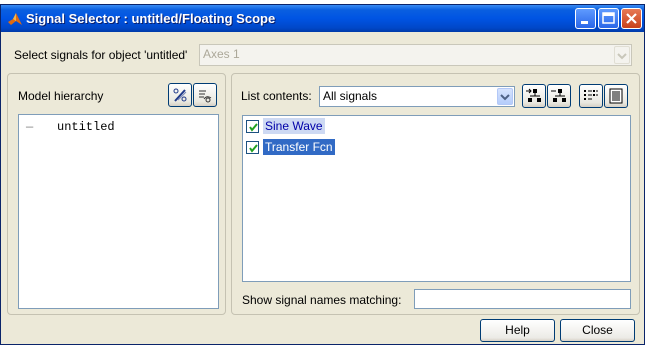 Image resolution: width=647 pixels, height=345 pixels. I want to click on list-contents-select: All signals, so click(417, 96).